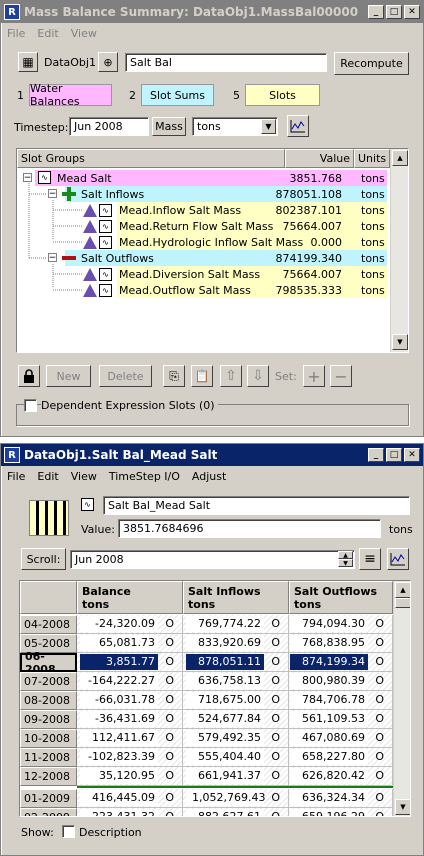 The width and height of the screenshot is (424, 856). Describe the element at coordinates (231, 376) in the screenshot. I see `move-up-button: ⇧` at that location.